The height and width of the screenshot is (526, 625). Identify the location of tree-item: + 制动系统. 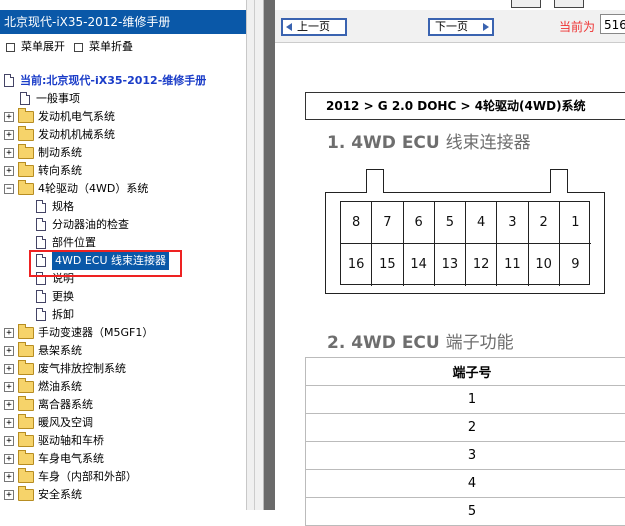
(123, 153).